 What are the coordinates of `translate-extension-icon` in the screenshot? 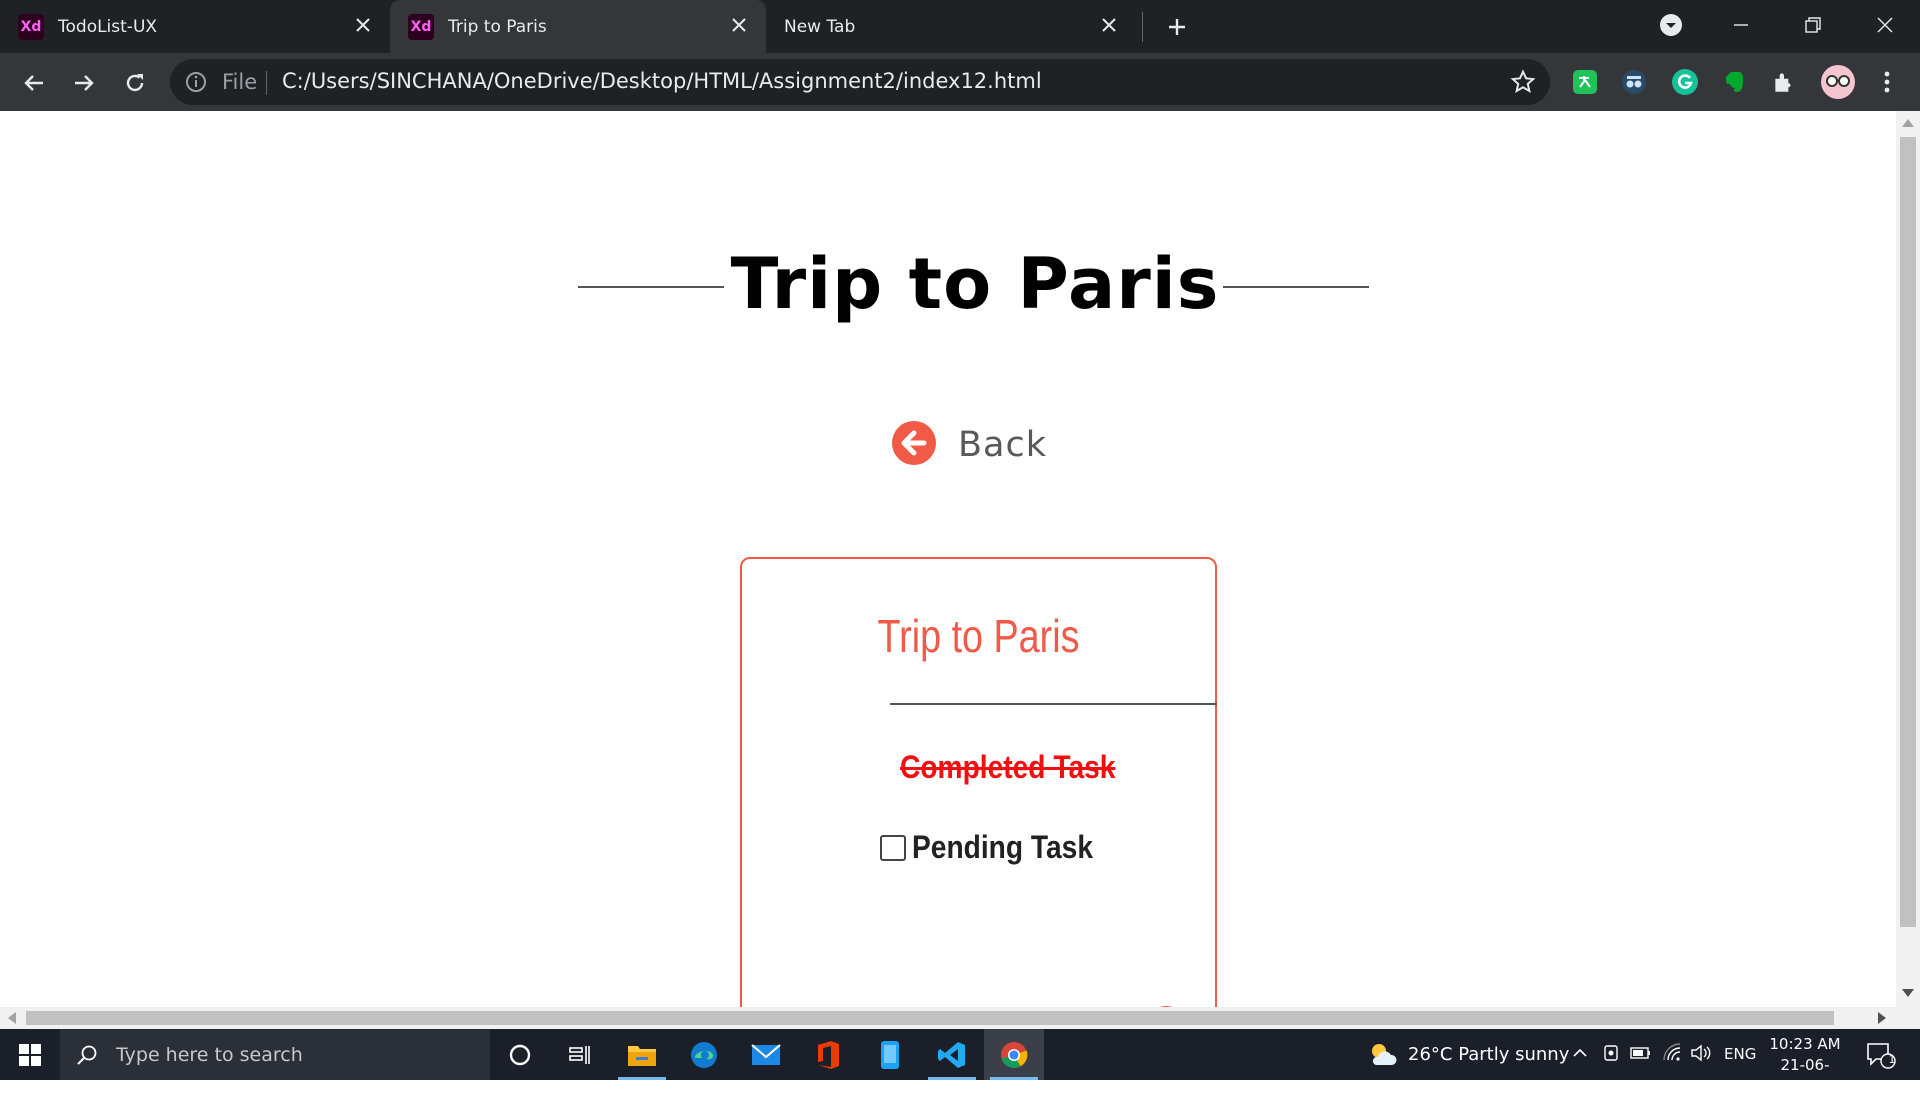 It's located at (1585, 82).